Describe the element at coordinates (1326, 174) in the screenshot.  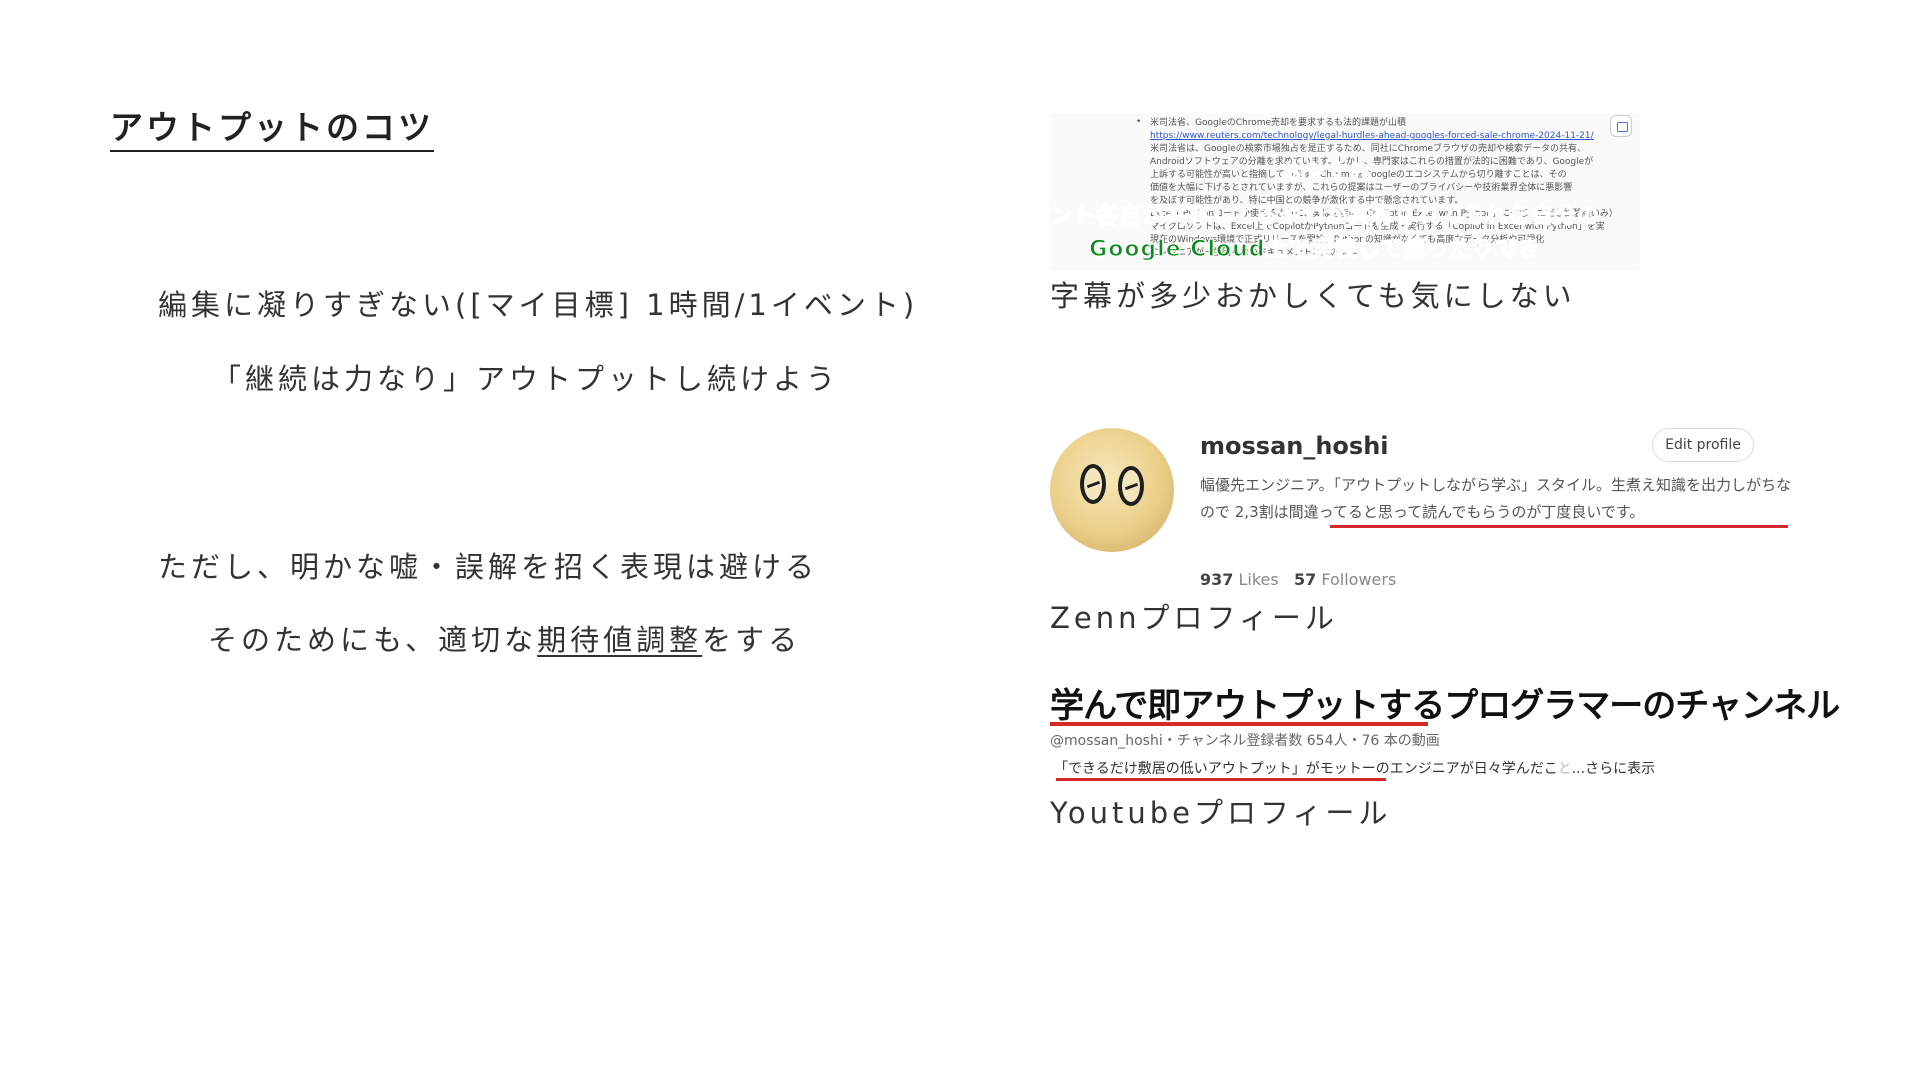
I see `subtitle-top: おやすみ` at that location.